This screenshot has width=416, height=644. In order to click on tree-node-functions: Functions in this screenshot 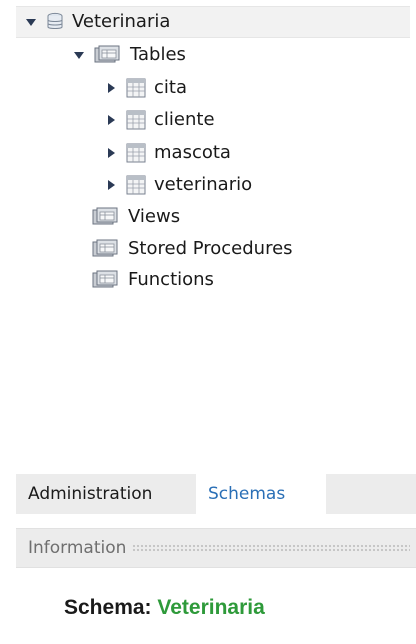, I will do `click(153, 280)`.